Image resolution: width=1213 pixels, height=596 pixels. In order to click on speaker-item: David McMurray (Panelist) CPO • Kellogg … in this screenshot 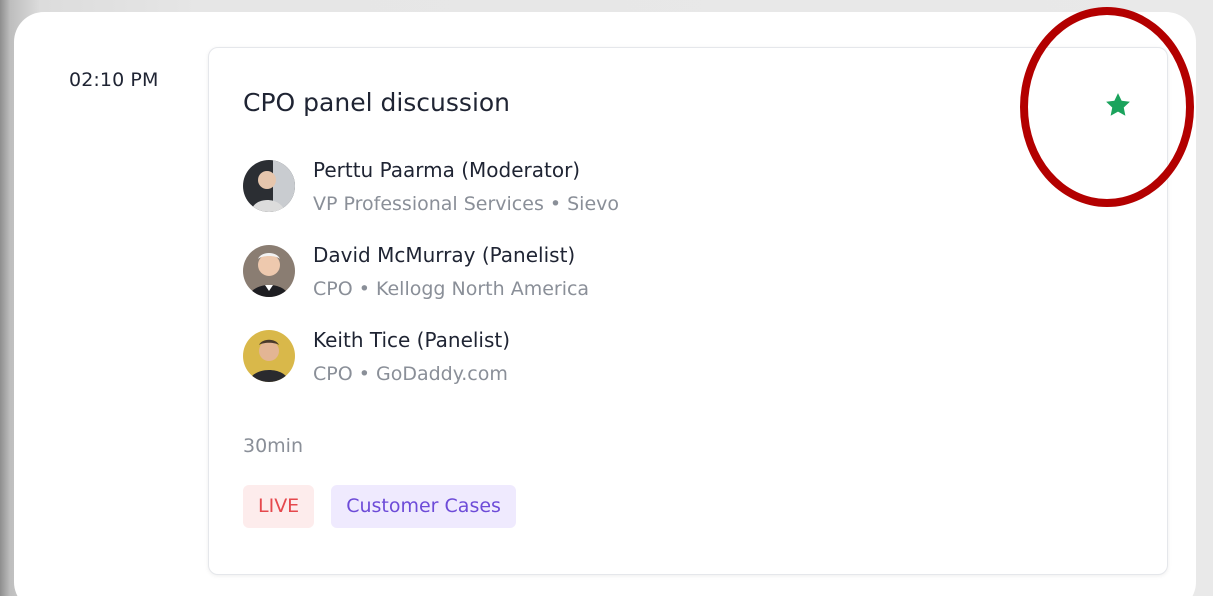, I will do `click(543, 273)`.